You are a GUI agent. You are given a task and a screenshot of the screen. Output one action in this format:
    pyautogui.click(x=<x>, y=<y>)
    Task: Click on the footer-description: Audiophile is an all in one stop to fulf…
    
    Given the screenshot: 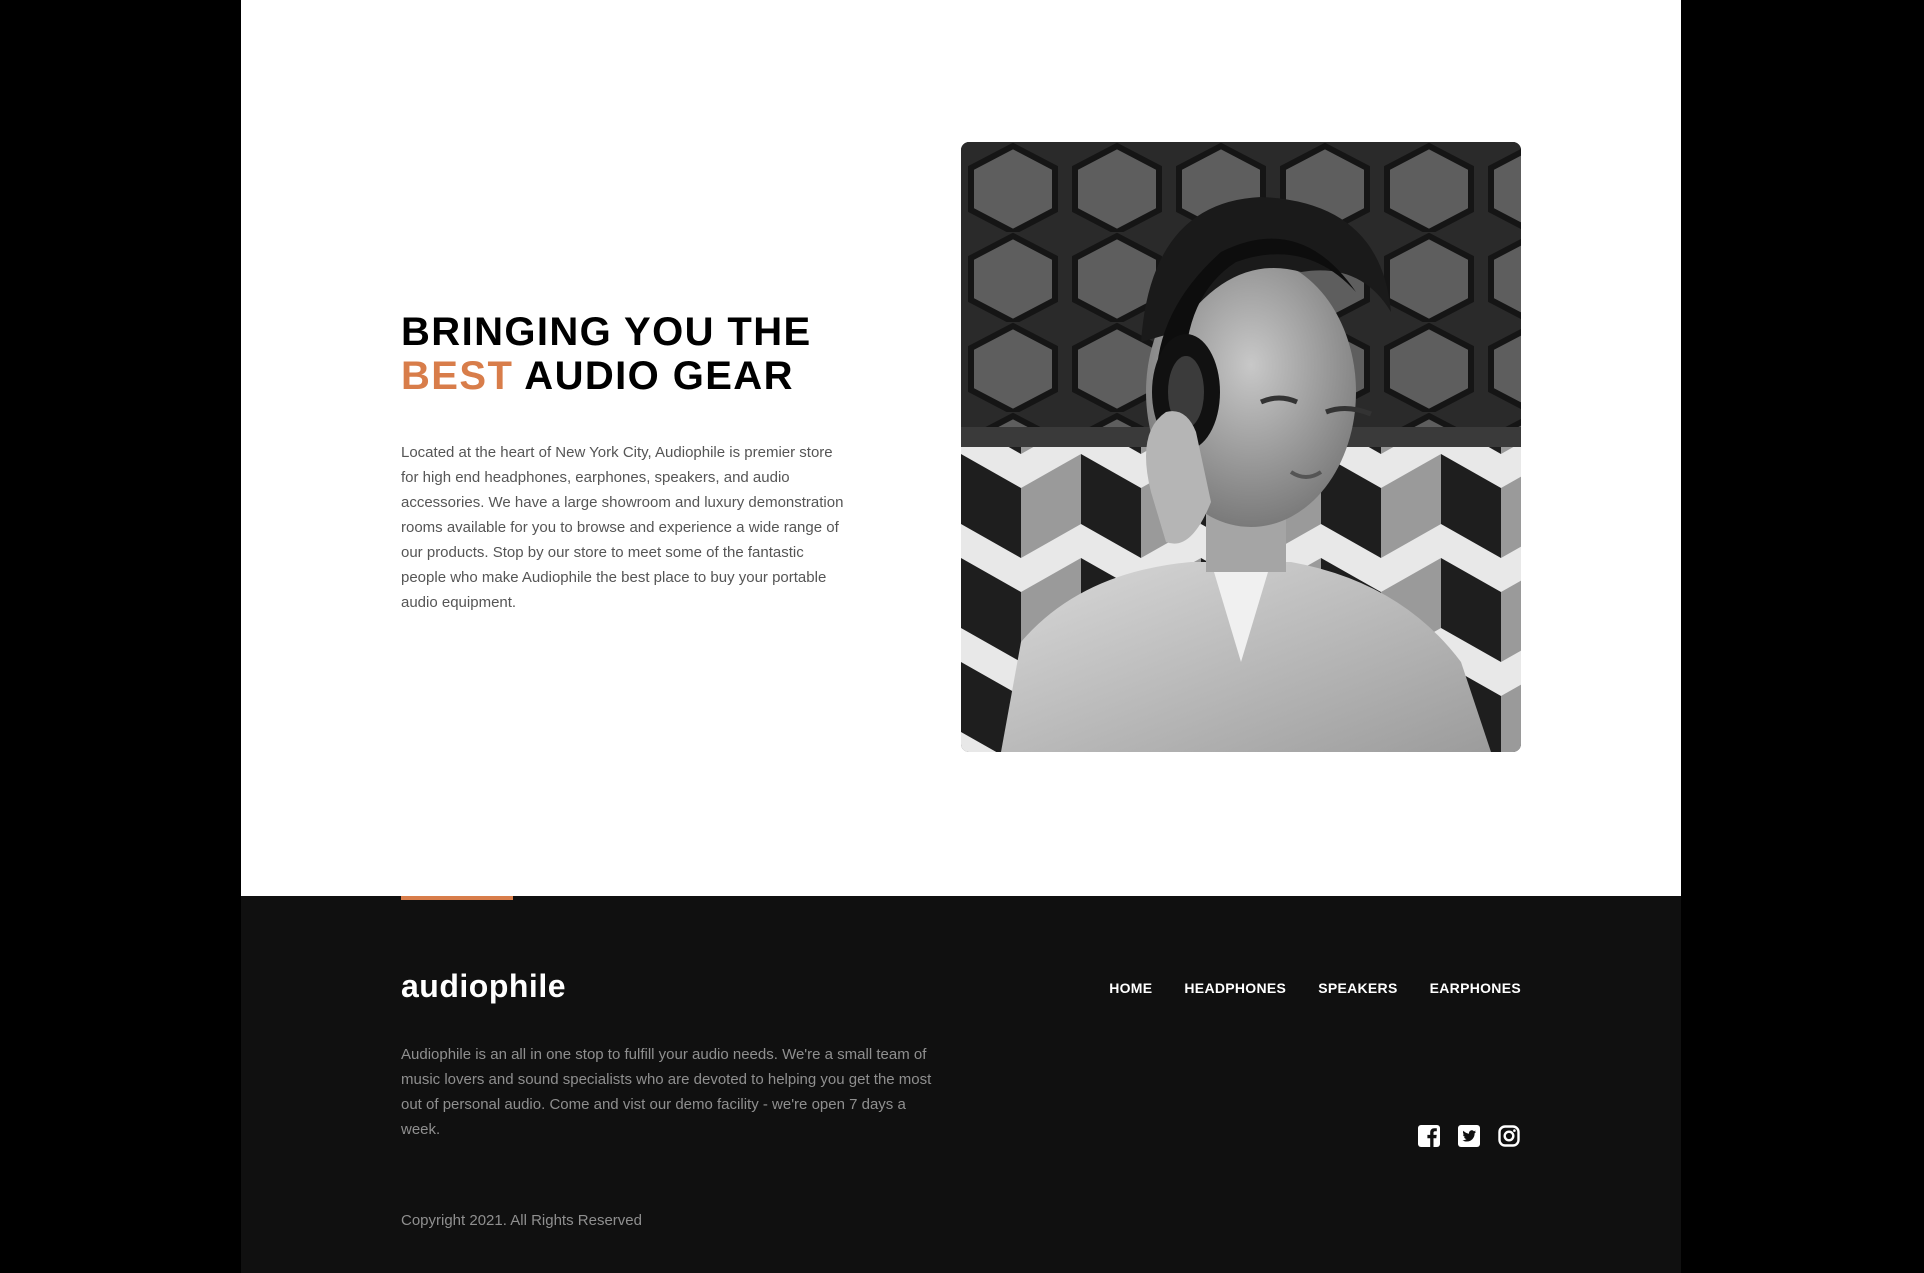 What is the action you would take?
    pyautogui.click(x=666, y=1092)
    